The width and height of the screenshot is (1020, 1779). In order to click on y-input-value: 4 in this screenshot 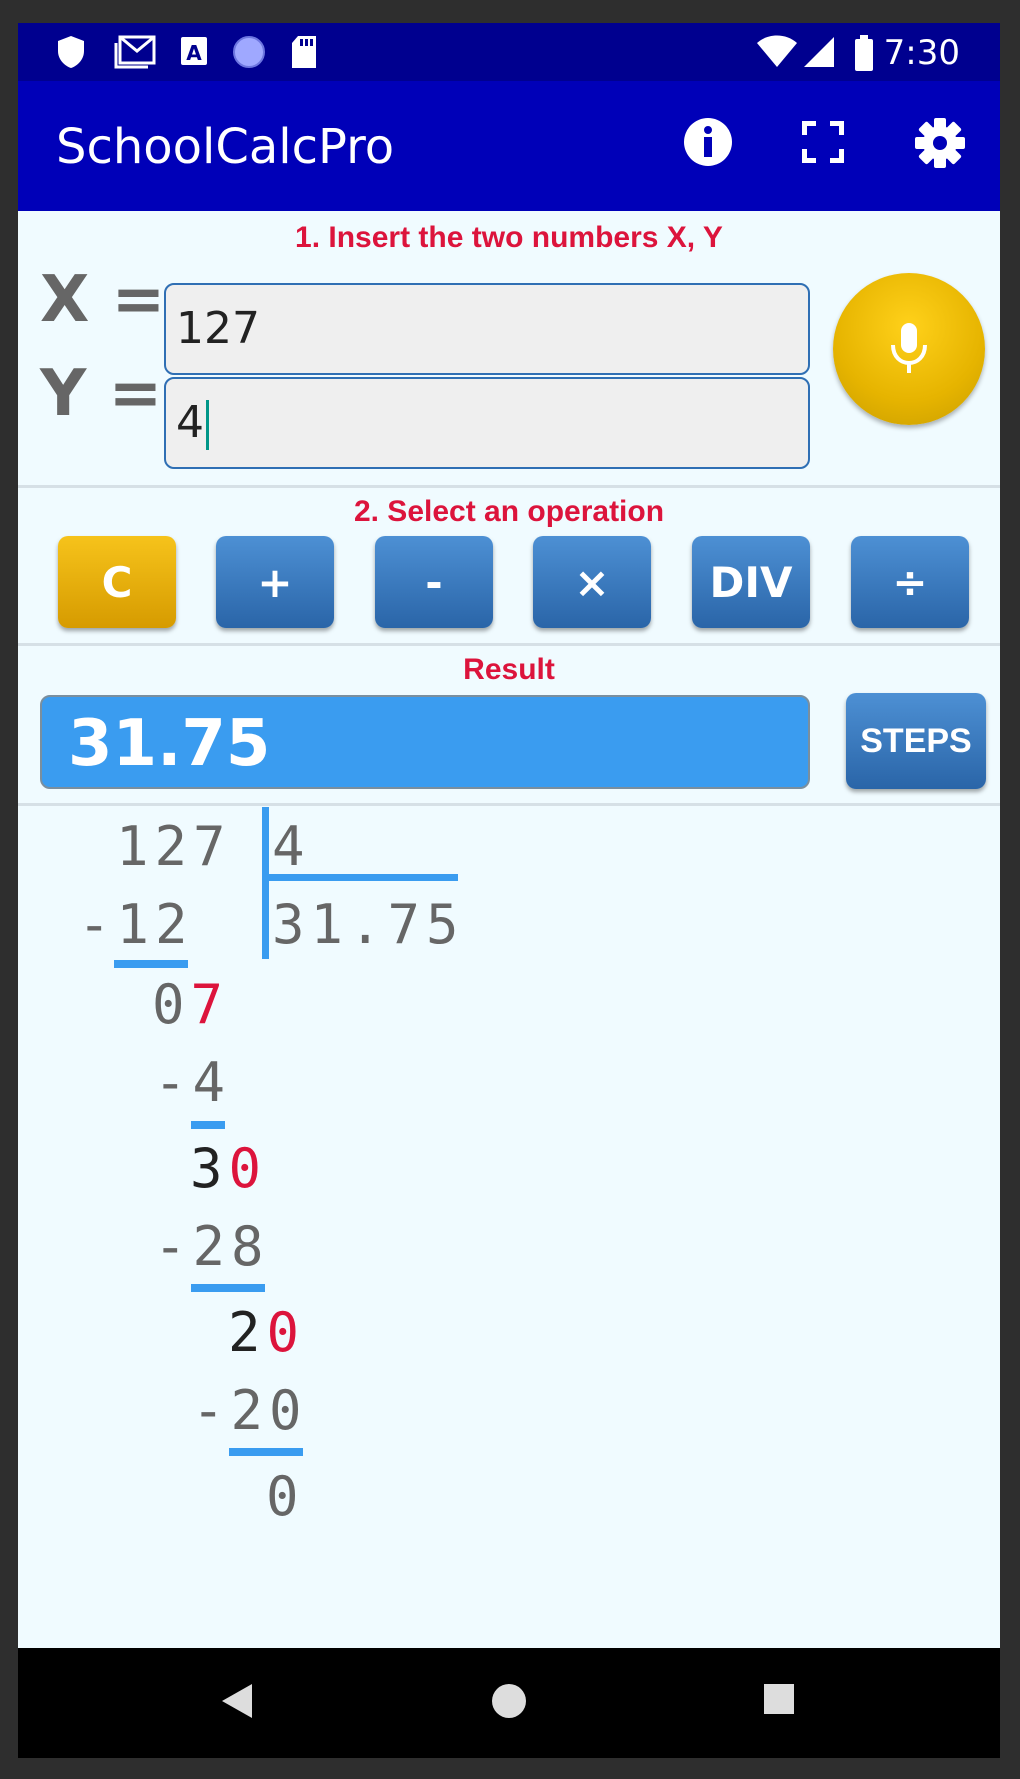, I will do `click(190, 422)`.